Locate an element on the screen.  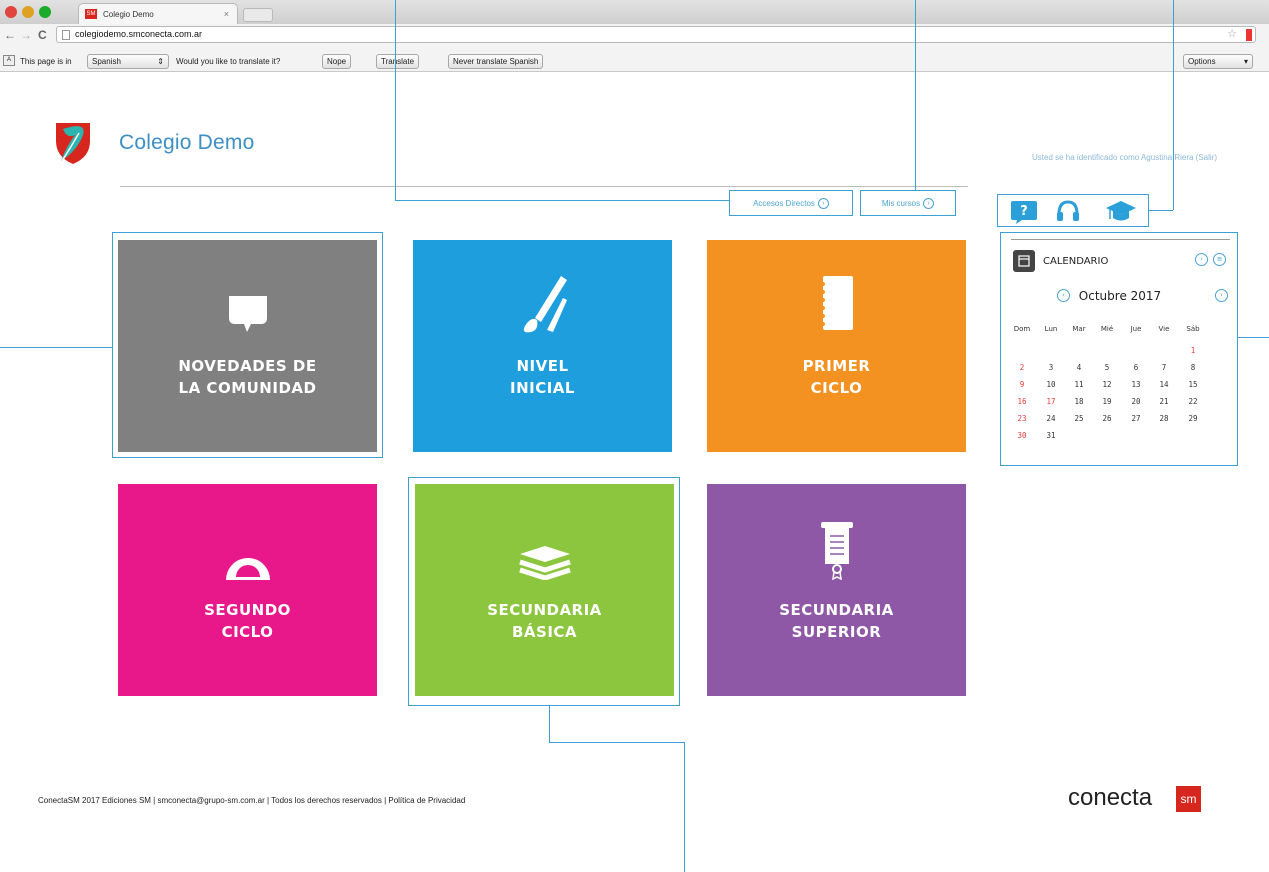
help-icon: ? is located at coordinates (1024, 212).